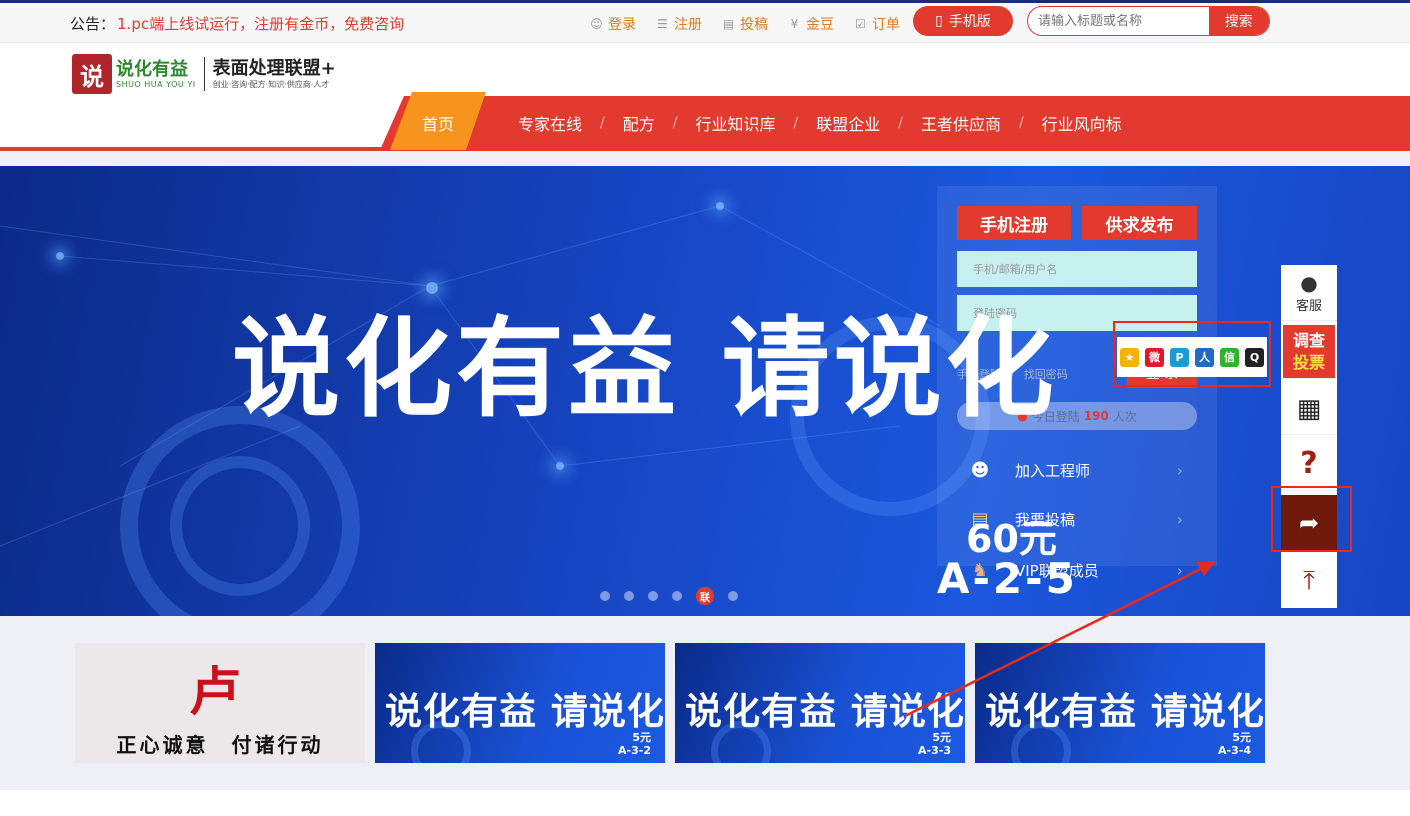  What do you see at coordinates (980, 470) in the screenshot?
I see `engineer-icon: ☻` at bounding box center [980, 470].